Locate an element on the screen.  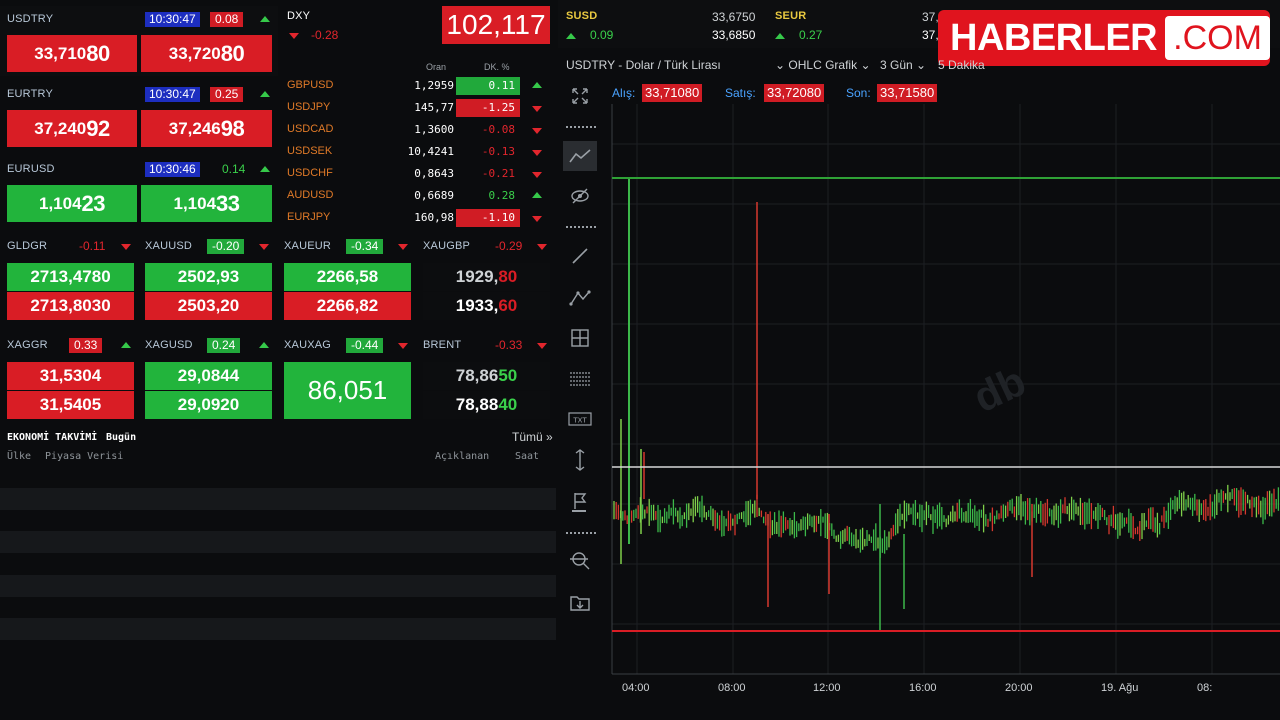
calendar-col-time: Saat is located at coordinates (527, 456).